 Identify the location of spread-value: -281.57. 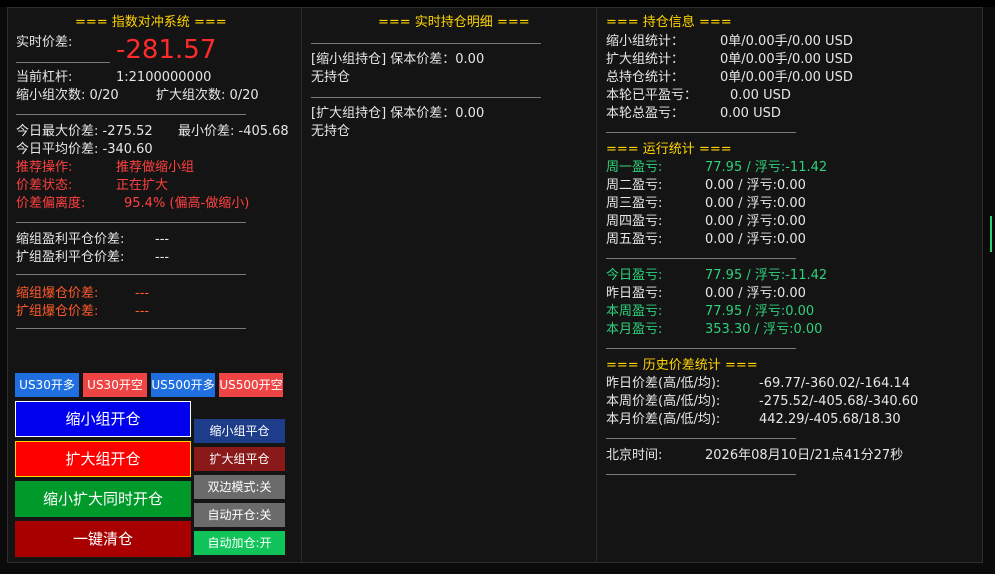
(166, 50).